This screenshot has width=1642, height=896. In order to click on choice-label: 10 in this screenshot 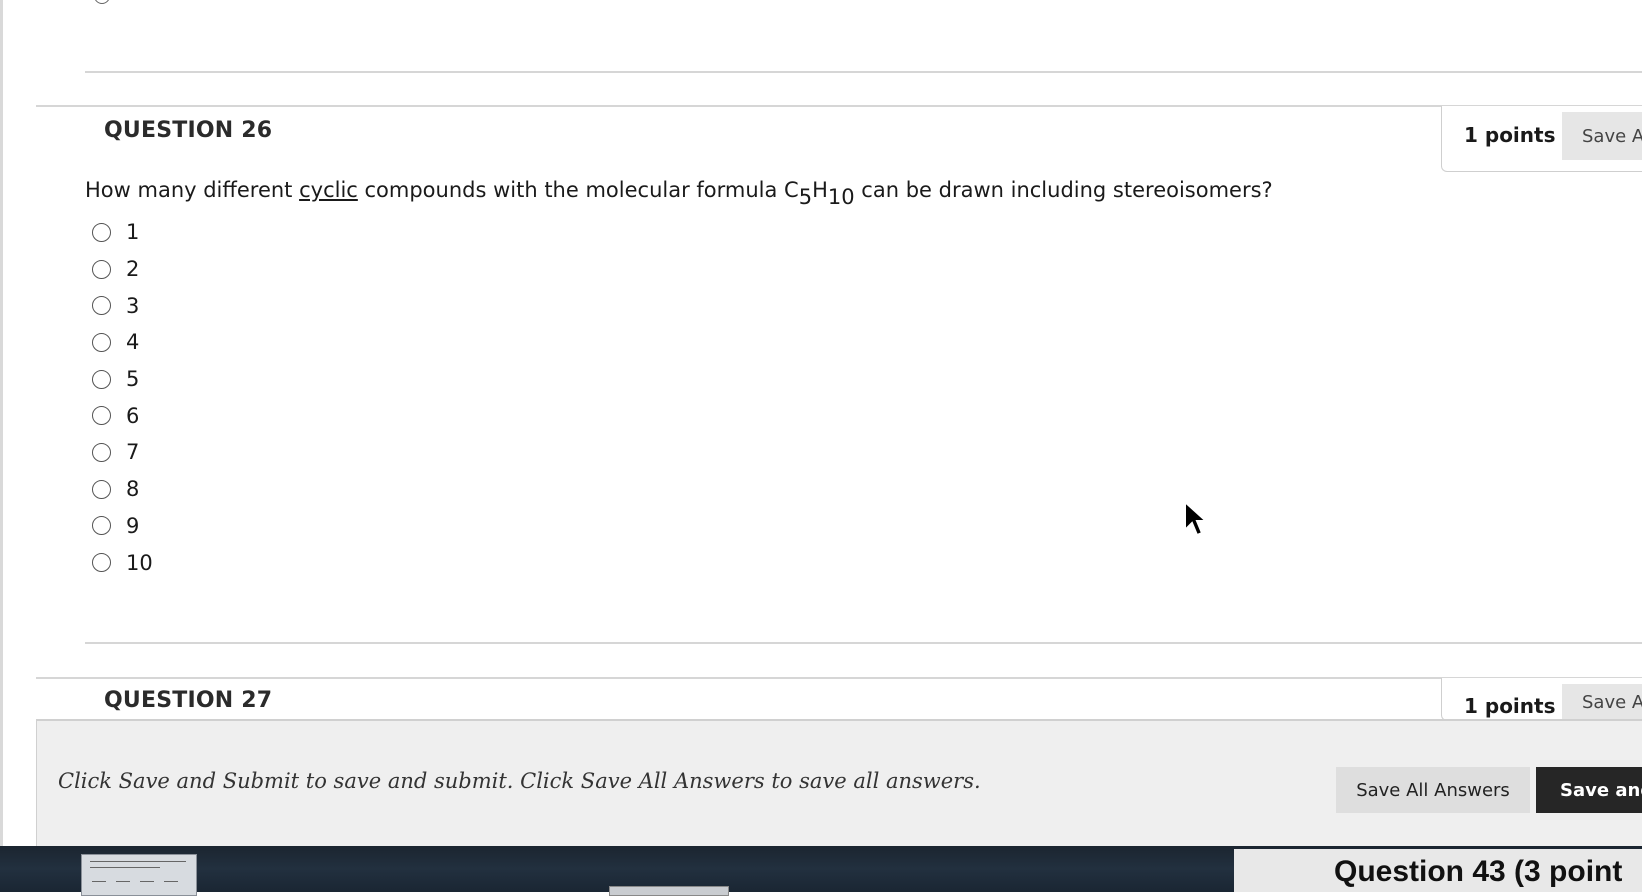, I will do `click(139, 562)`.